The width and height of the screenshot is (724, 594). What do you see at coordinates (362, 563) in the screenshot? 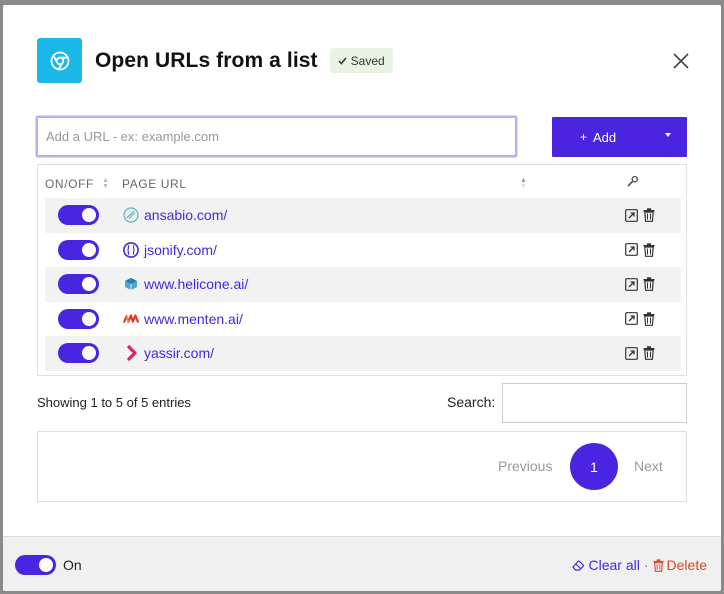
I see `modal-footer: On Clear all · Delete` at bounding box center [362, 563].